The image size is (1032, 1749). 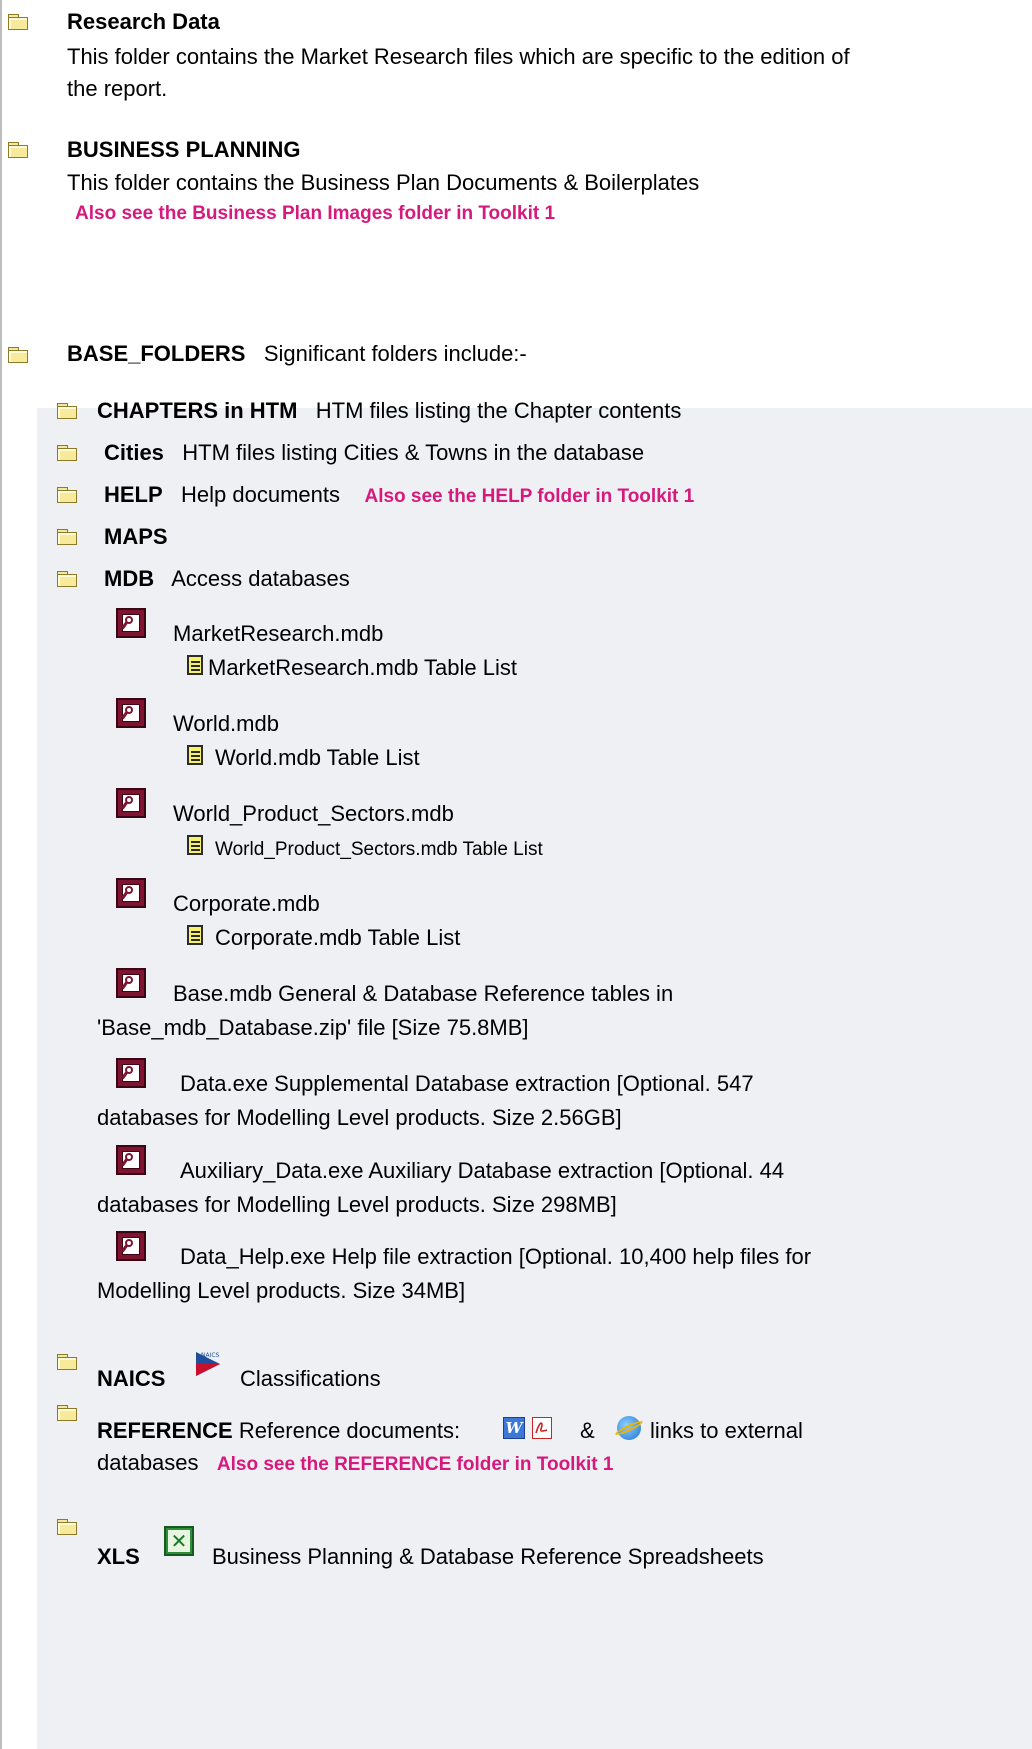 What do you see at coordinates (118, 1557) in the screenshot?
I see `xls-folder-name: XLS` at bounding box center [118, 1557].